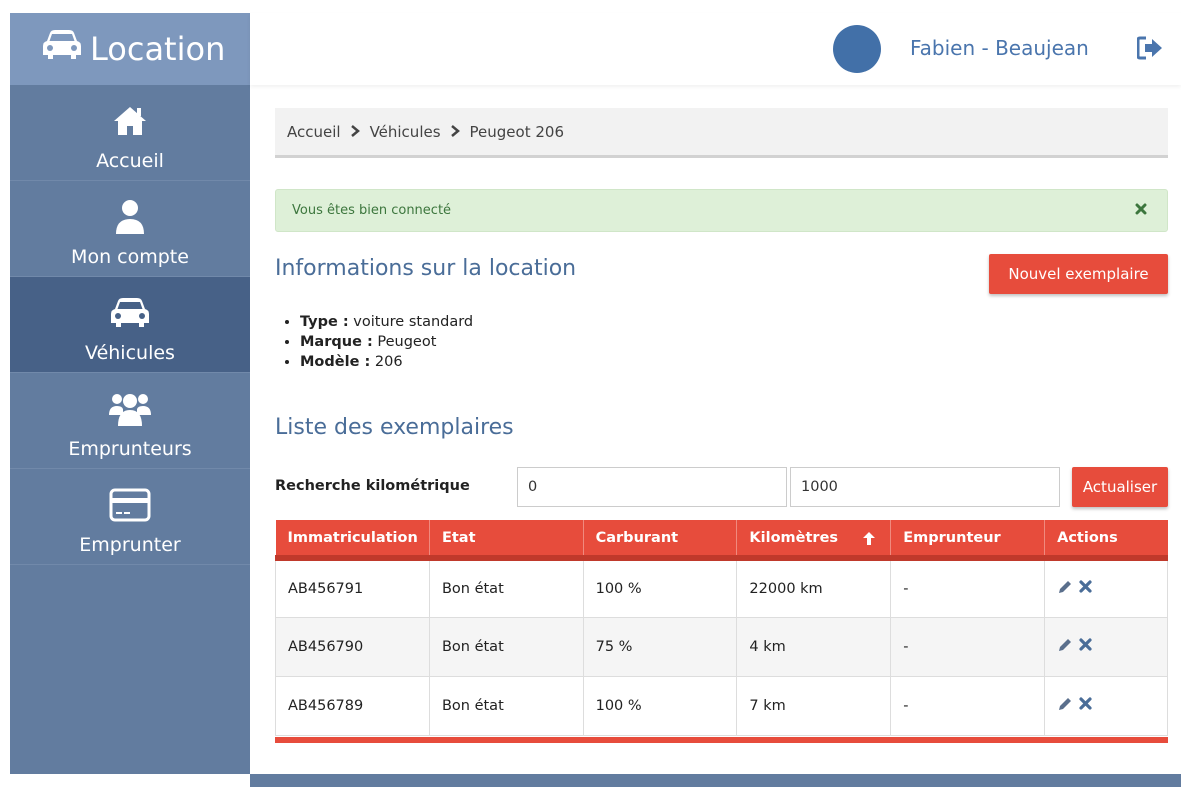 The image size is (1181, 787). I want to click on brand: Location, so click(130, 49).